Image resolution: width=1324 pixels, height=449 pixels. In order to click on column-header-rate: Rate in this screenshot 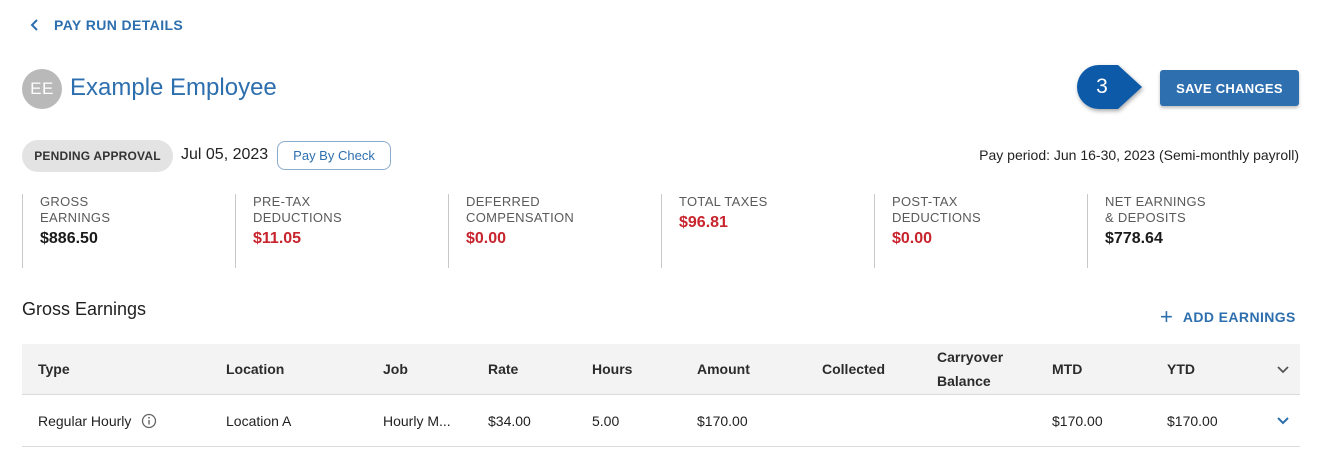, I will do `click(503, 369)`.